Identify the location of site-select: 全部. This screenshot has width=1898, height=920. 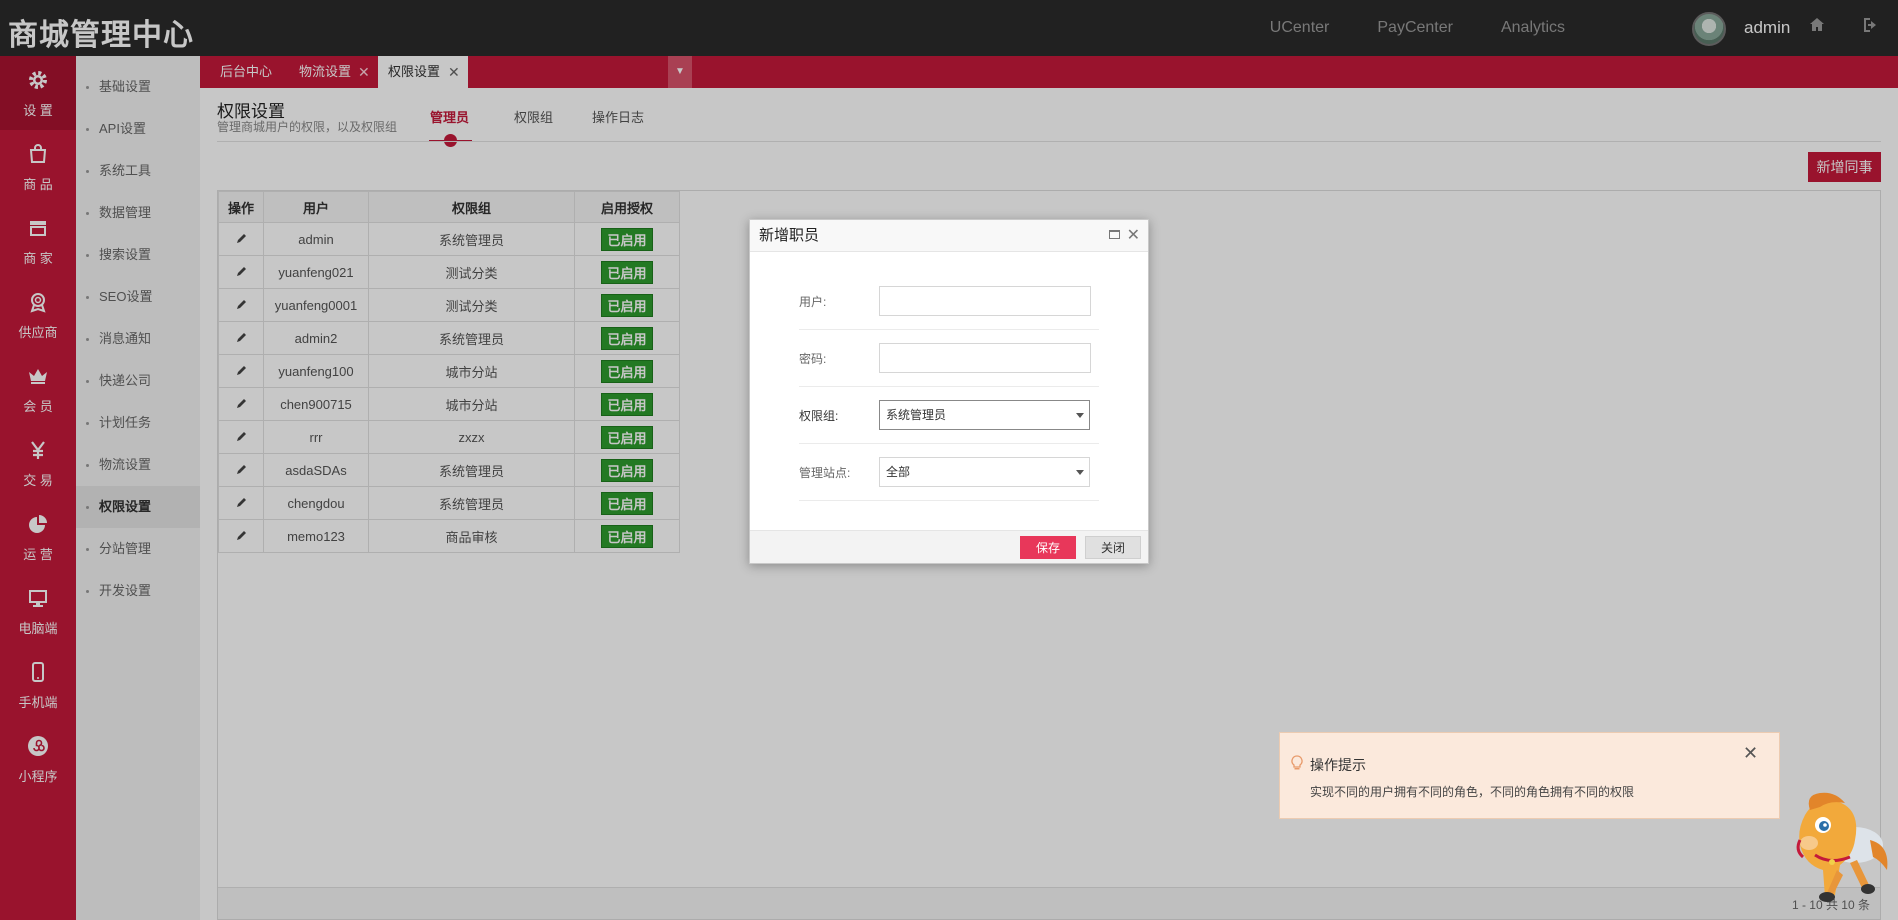
(984, 472).